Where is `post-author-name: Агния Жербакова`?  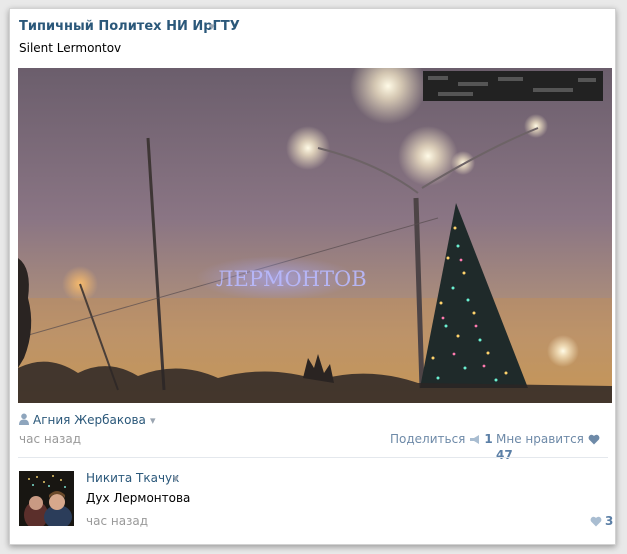 post-author-name: Агния Жербакова is located at coordinates (89, 420).